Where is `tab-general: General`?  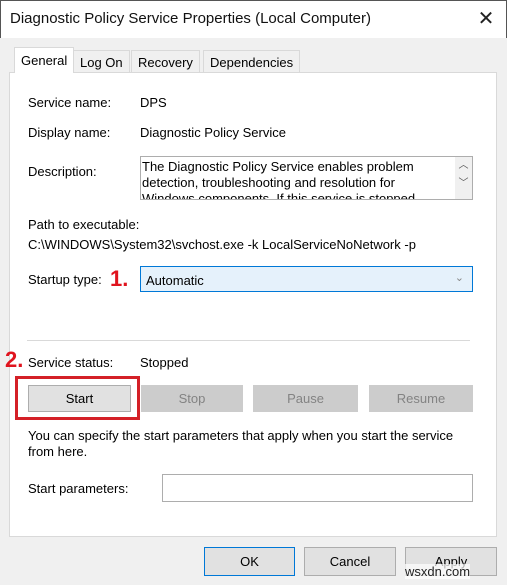 tab-general: General is located at coordinates (44, 60).